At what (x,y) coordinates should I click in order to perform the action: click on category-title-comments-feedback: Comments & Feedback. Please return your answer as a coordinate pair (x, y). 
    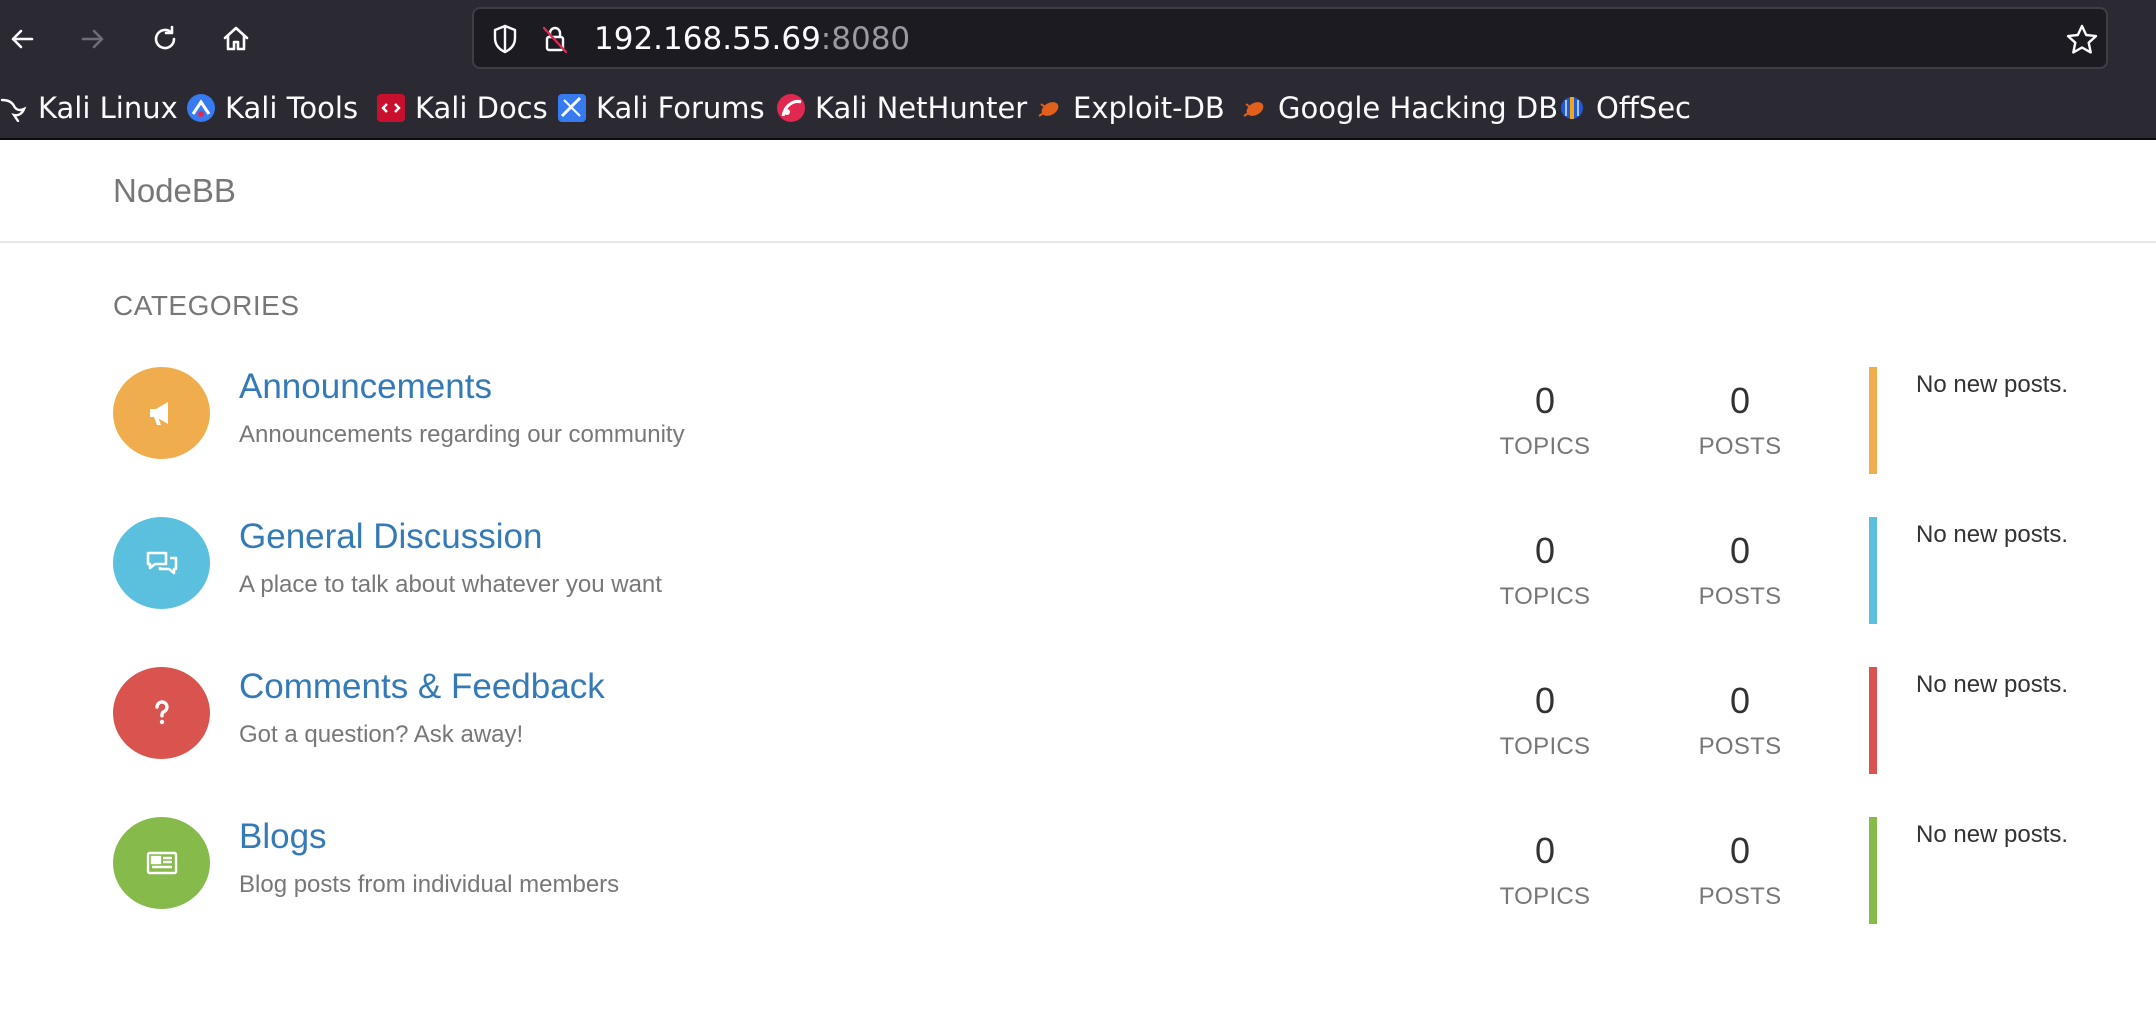
    Looking at the image, I should click on (422, 687).